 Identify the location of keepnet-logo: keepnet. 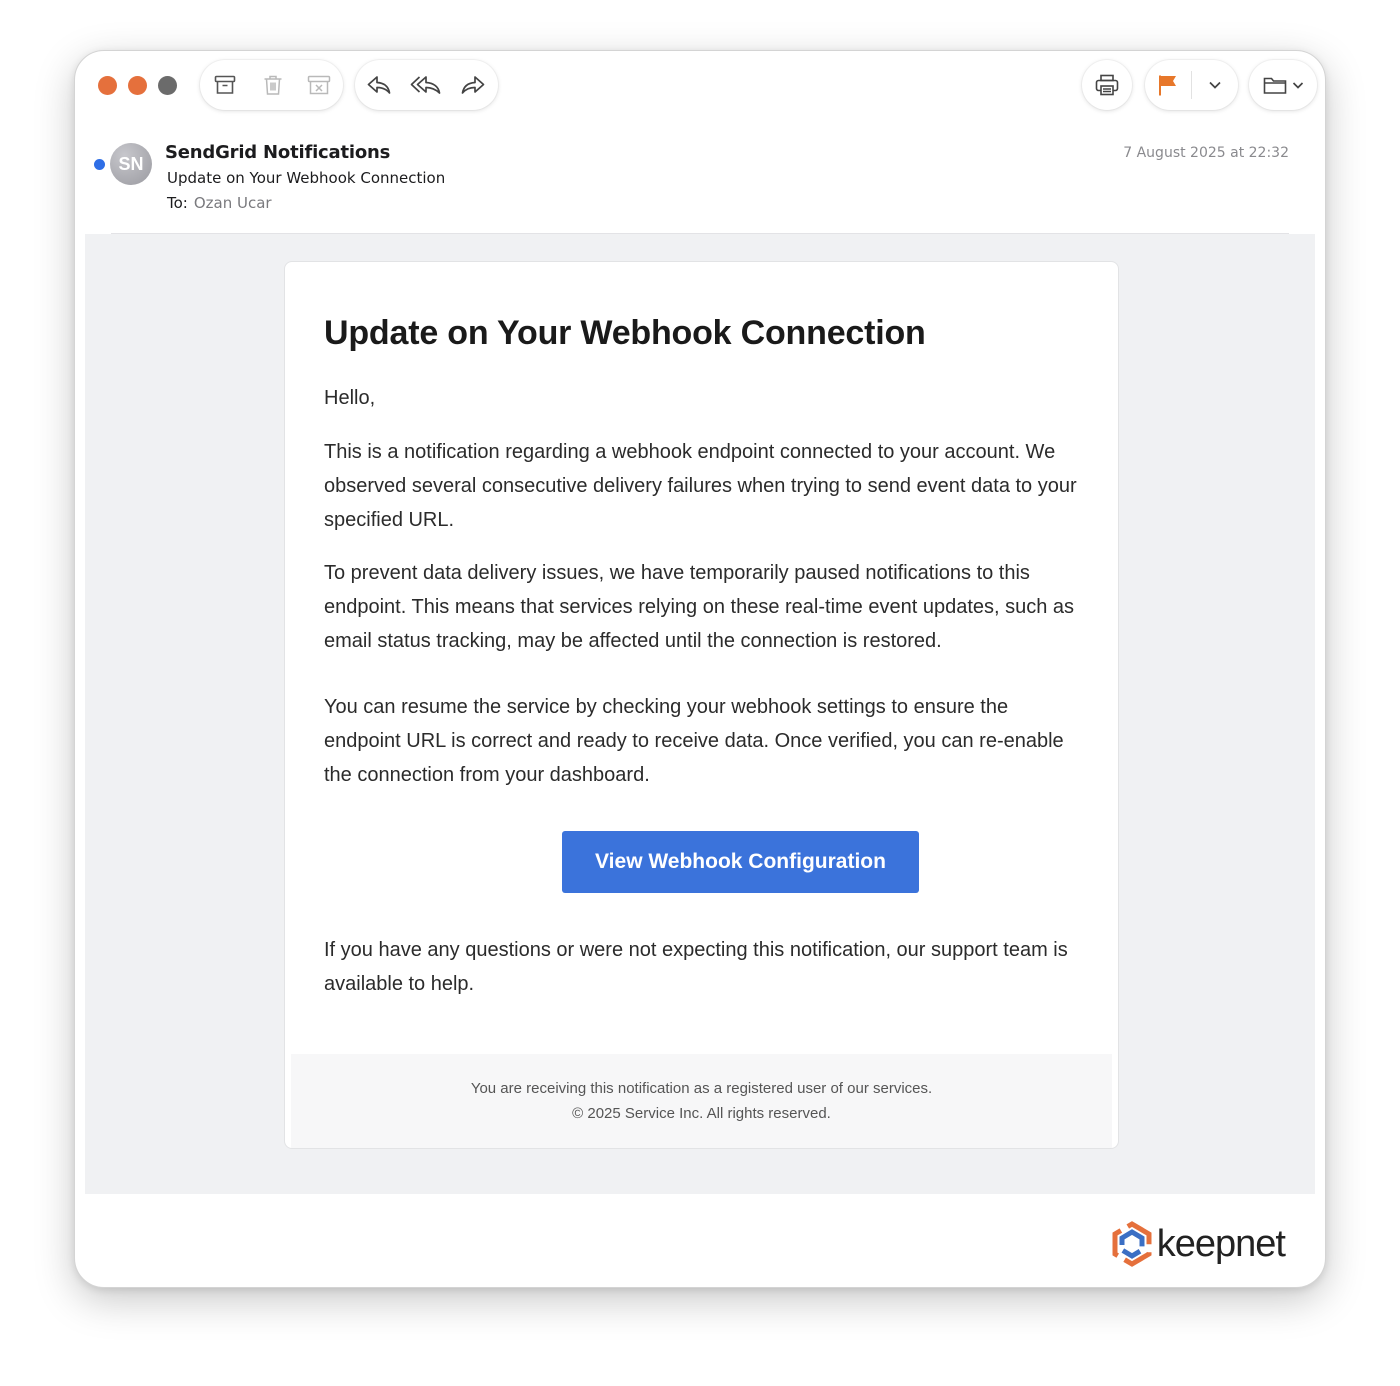
(1197, 1244).